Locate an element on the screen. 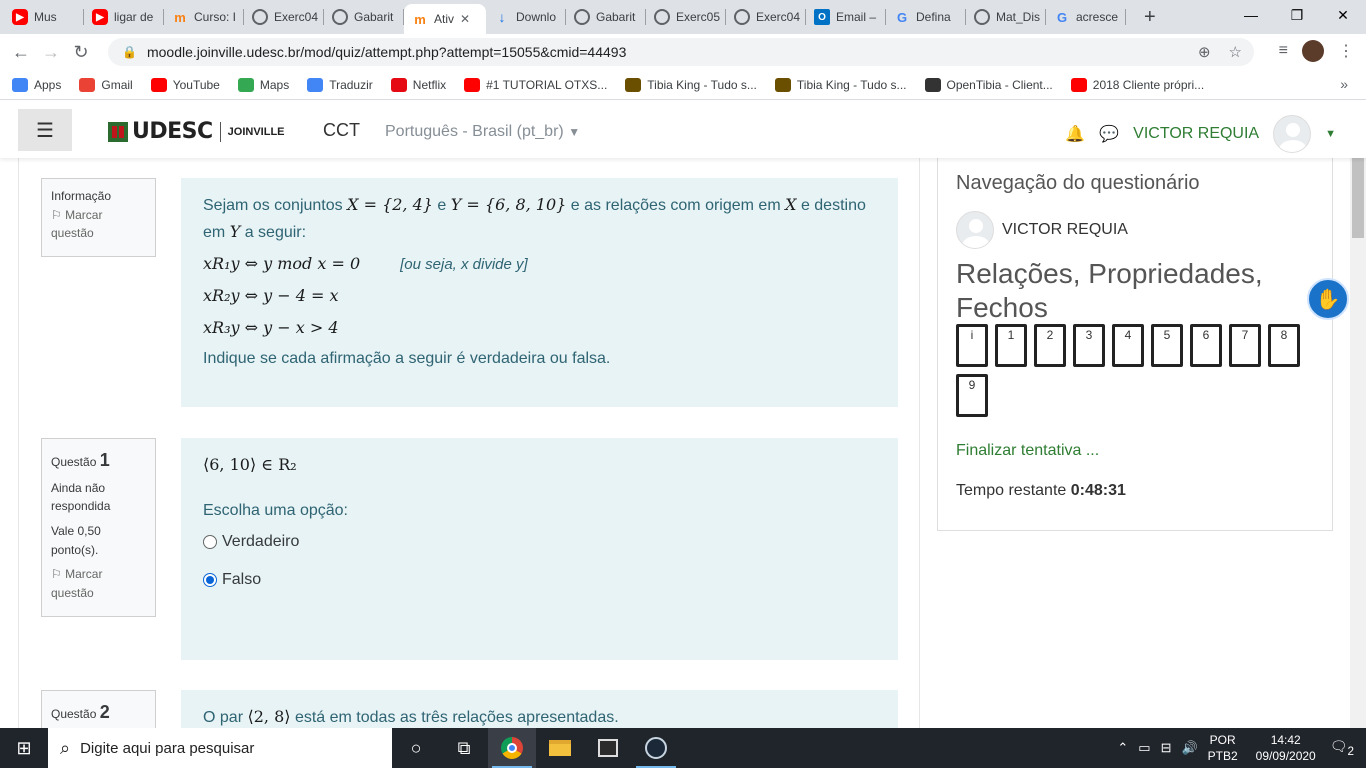 The image size is (1366, 768). answer-option-label: Falso is located at coordinates (241, 580).